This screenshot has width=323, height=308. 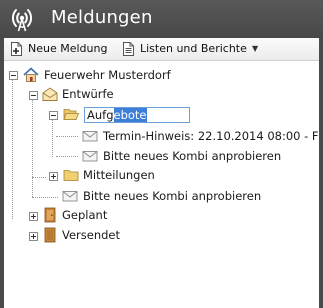 I want to click on new-message-label: Neue Meldung, so click(x=68, y=48).